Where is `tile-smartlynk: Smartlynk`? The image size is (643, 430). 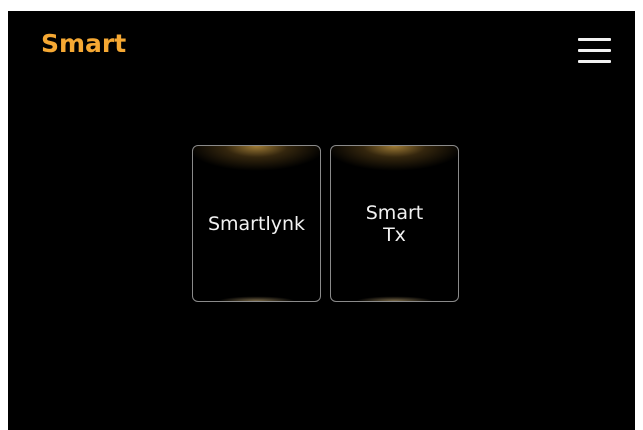
tile-smartlynk: Smartlynk is located at coordinates (256, 223).